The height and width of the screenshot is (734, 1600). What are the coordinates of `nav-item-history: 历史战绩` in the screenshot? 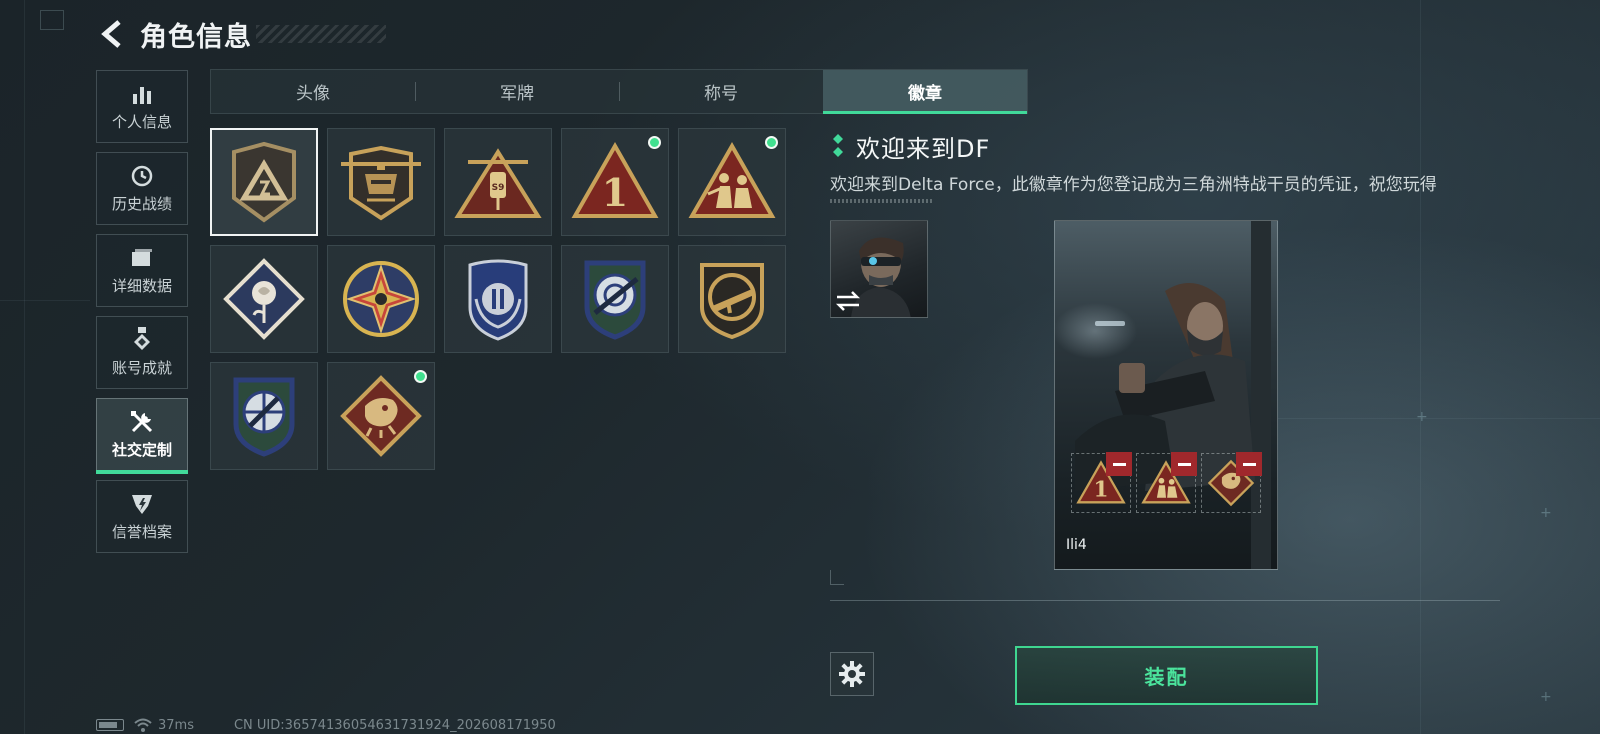 It's located at (142, 188).